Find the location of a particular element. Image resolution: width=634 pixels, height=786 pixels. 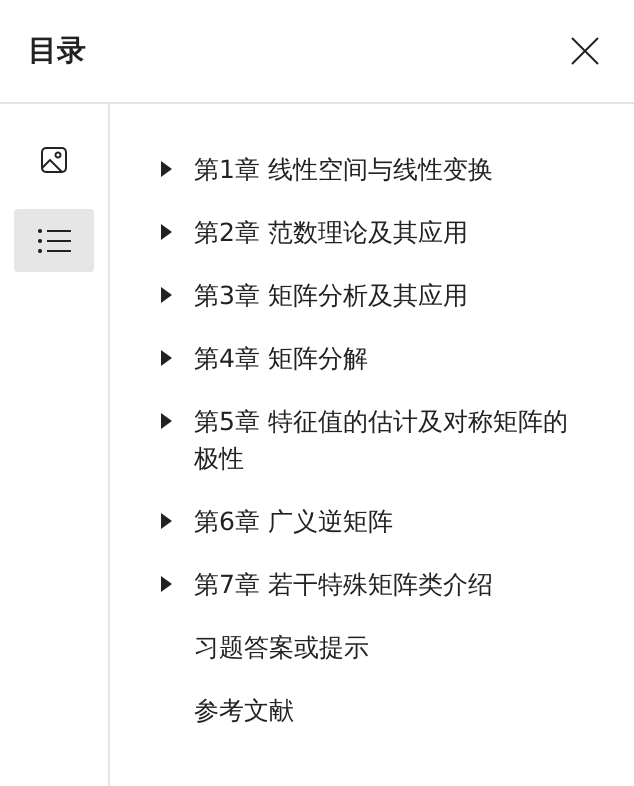

list-icon is located at coordinates (54, 241).